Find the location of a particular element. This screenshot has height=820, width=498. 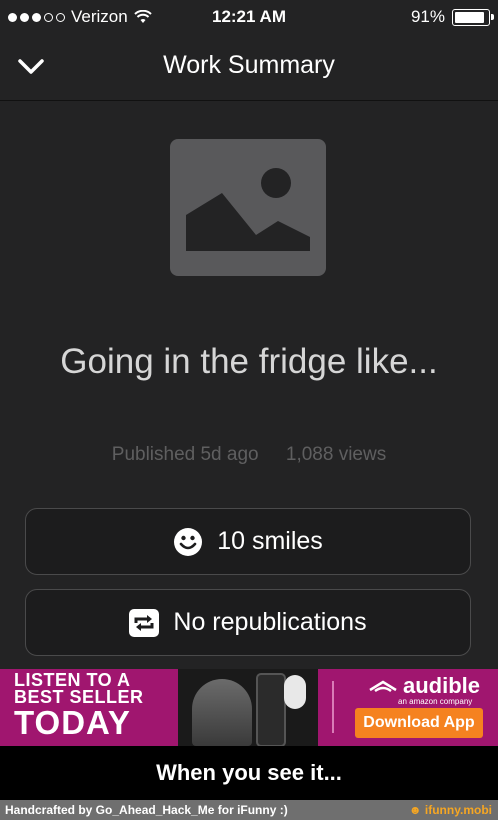

audible-wave-icon is located at coordinates (383, 686).